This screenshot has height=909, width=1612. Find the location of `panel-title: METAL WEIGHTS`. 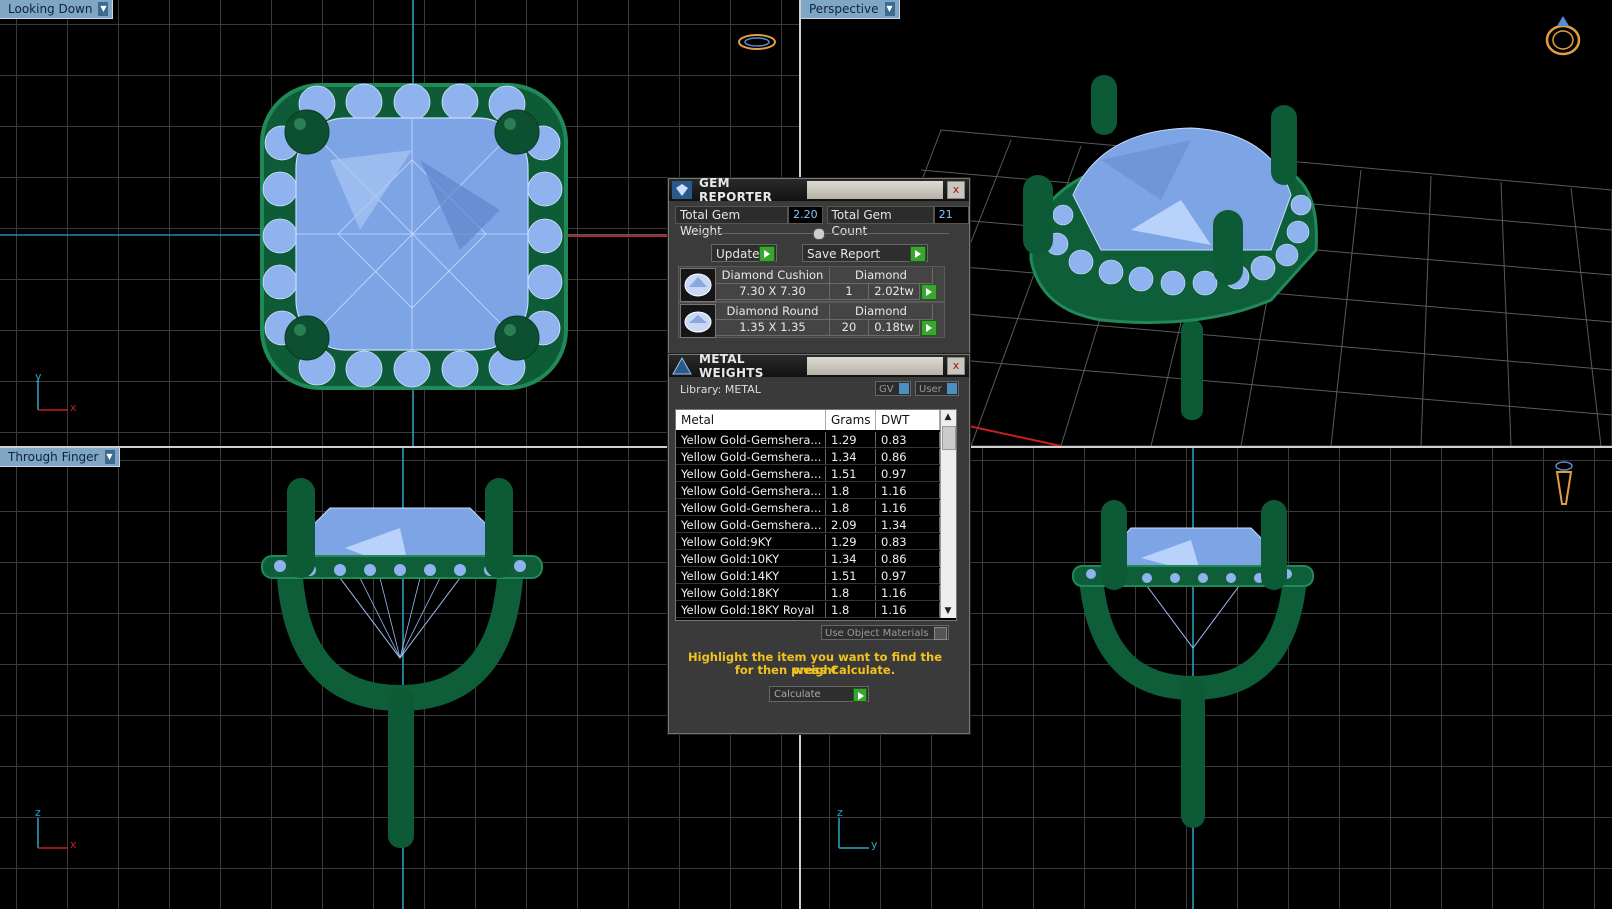

panel-title: METAL WEIGHTS is located at coordinates (731, 366).